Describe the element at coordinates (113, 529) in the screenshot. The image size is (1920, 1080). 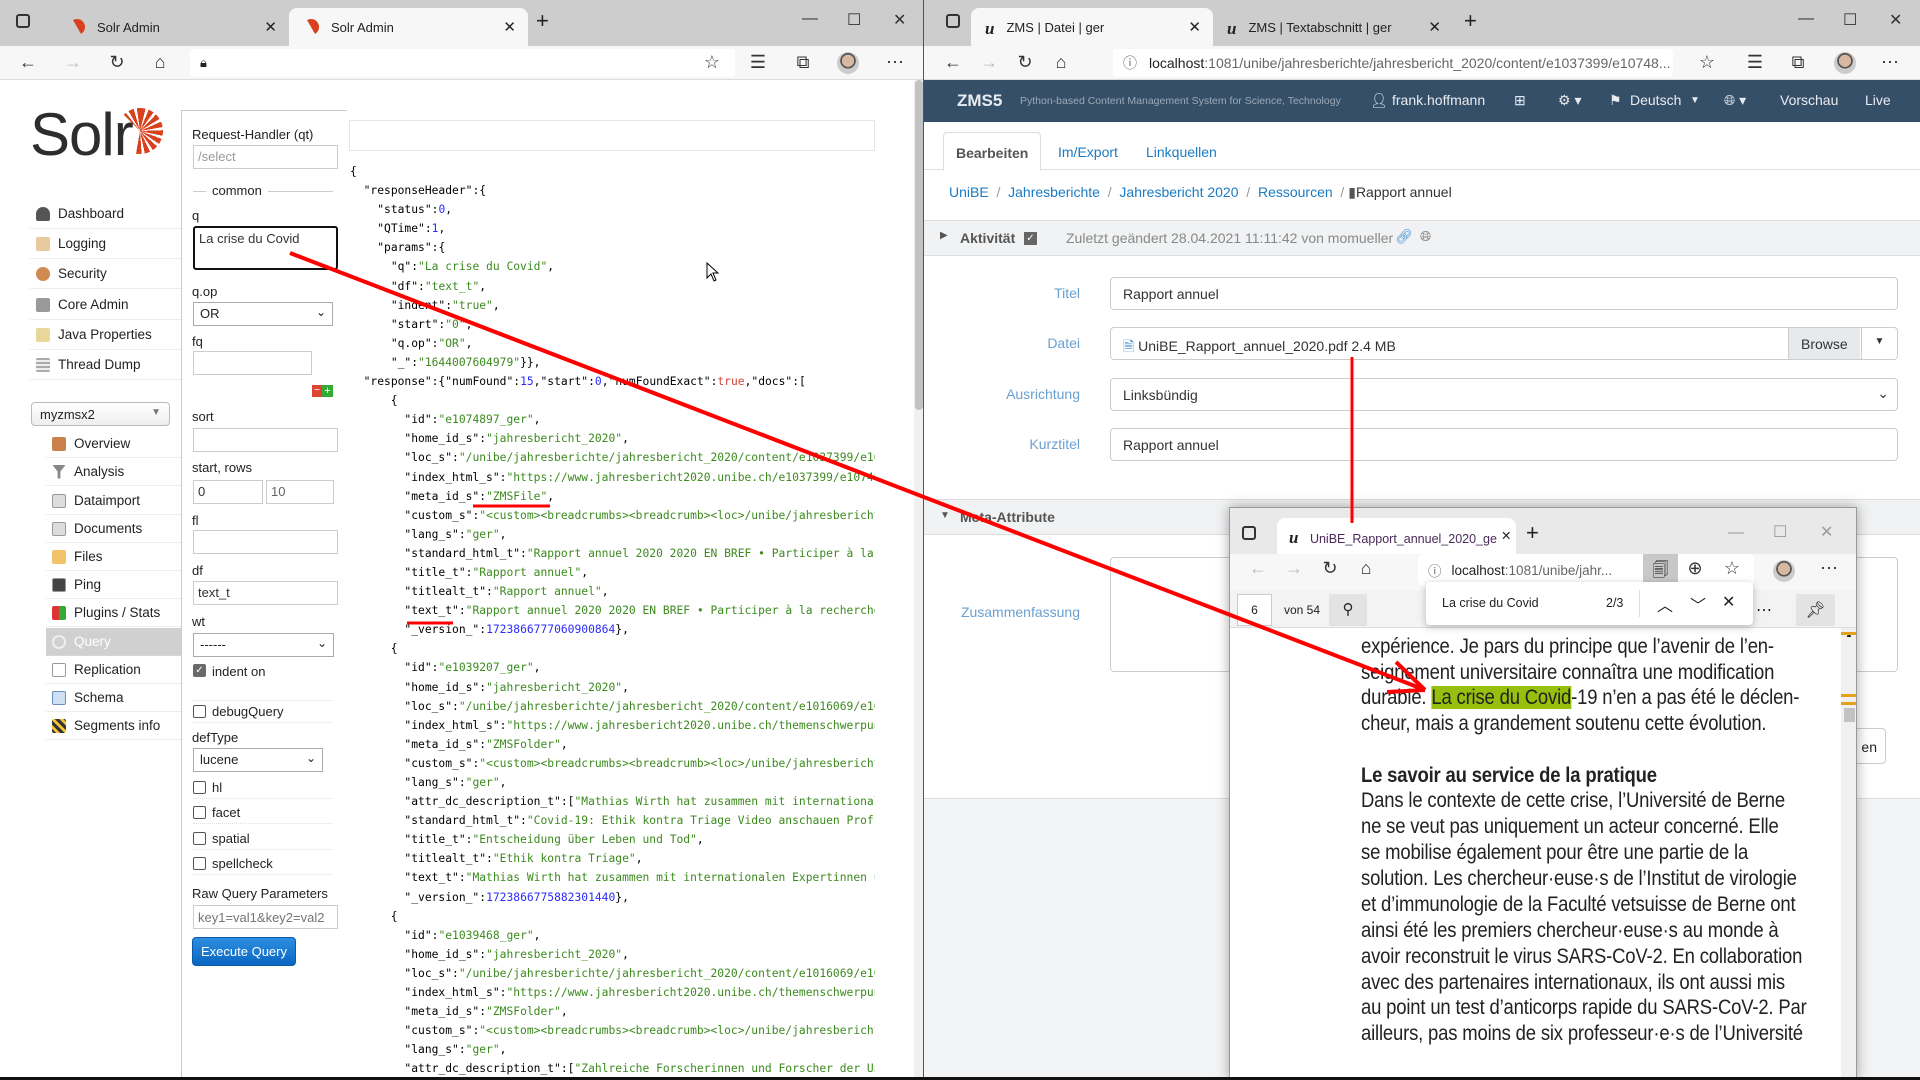
I see `core-nav-documents: Documents` at that location.